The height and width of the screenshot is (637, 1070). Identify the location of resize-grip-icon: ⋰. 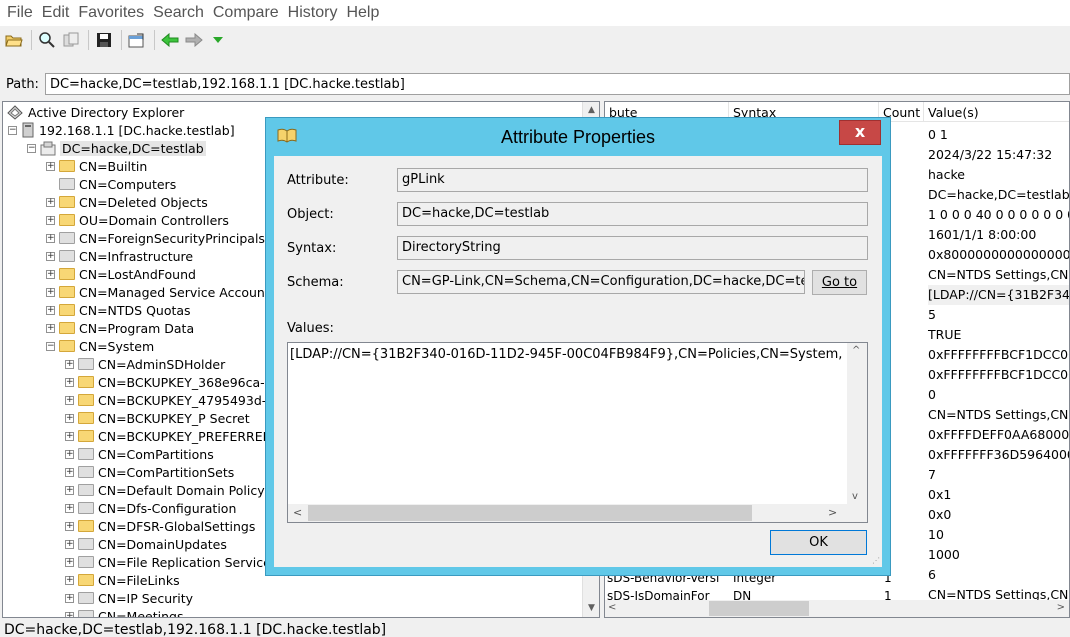
(876, 560).